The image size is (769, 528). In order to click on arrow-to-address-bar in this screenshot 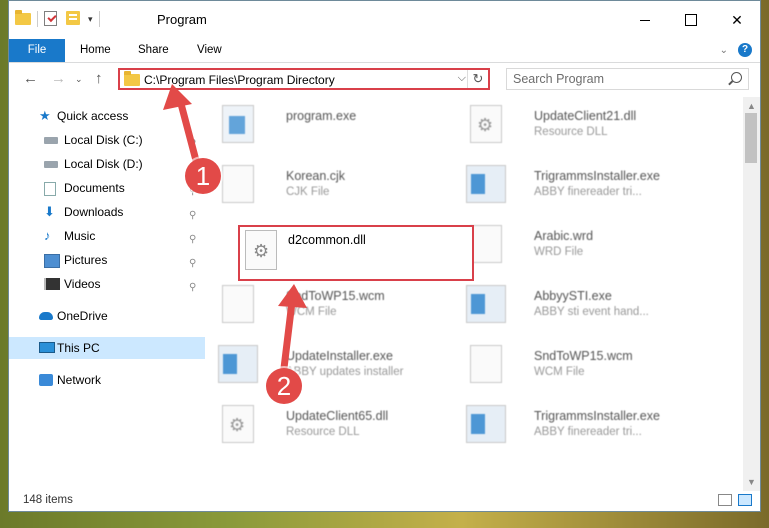, I will do `click(182, 128)`.